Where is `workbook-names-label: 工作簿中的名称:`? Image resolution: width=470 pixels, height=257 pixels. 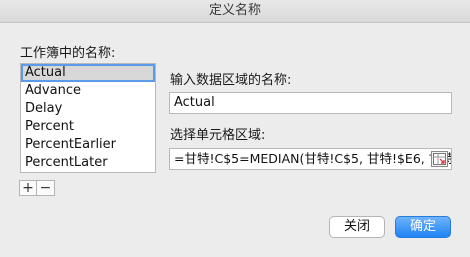
workbook-names-label: 工作簿中的名称: is located at coordinates (68, 53).